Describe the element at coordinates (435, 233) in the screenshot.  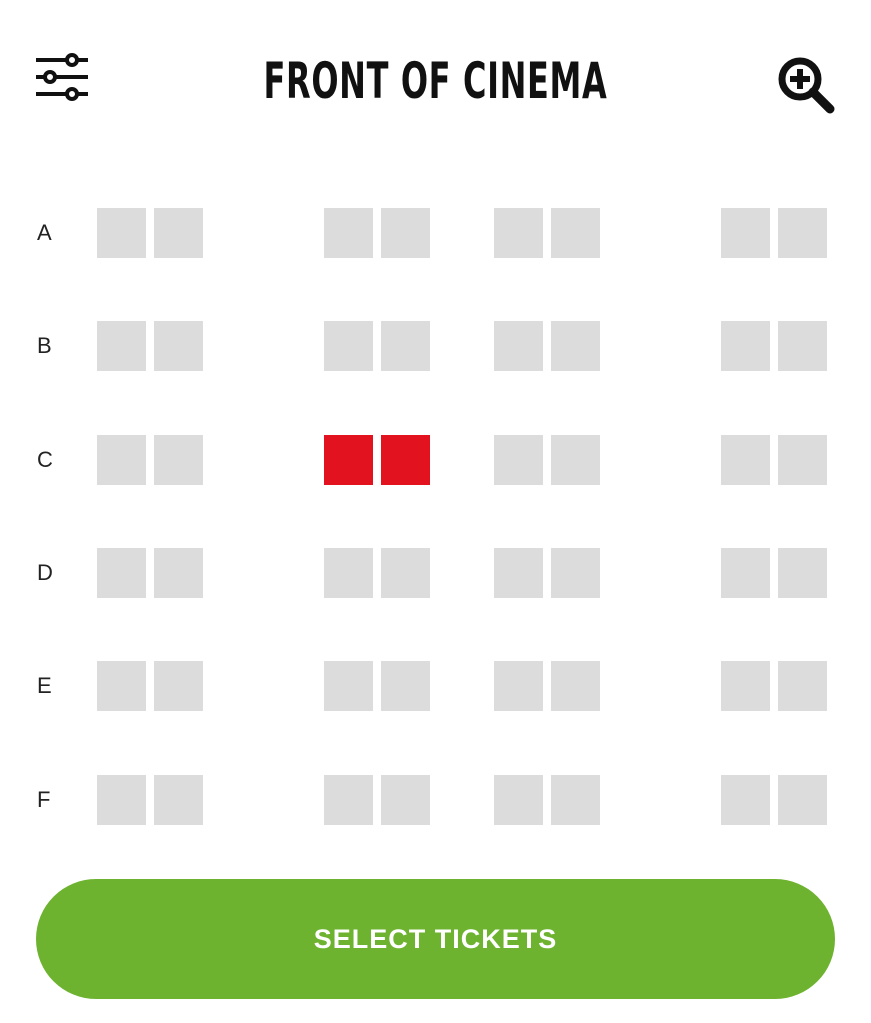
I see `seat-row-a: A` at that location.